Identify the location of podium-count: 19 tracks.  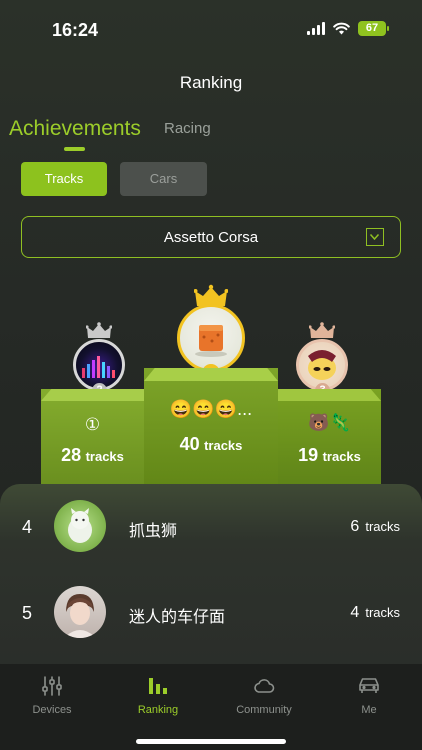
(329, 455).